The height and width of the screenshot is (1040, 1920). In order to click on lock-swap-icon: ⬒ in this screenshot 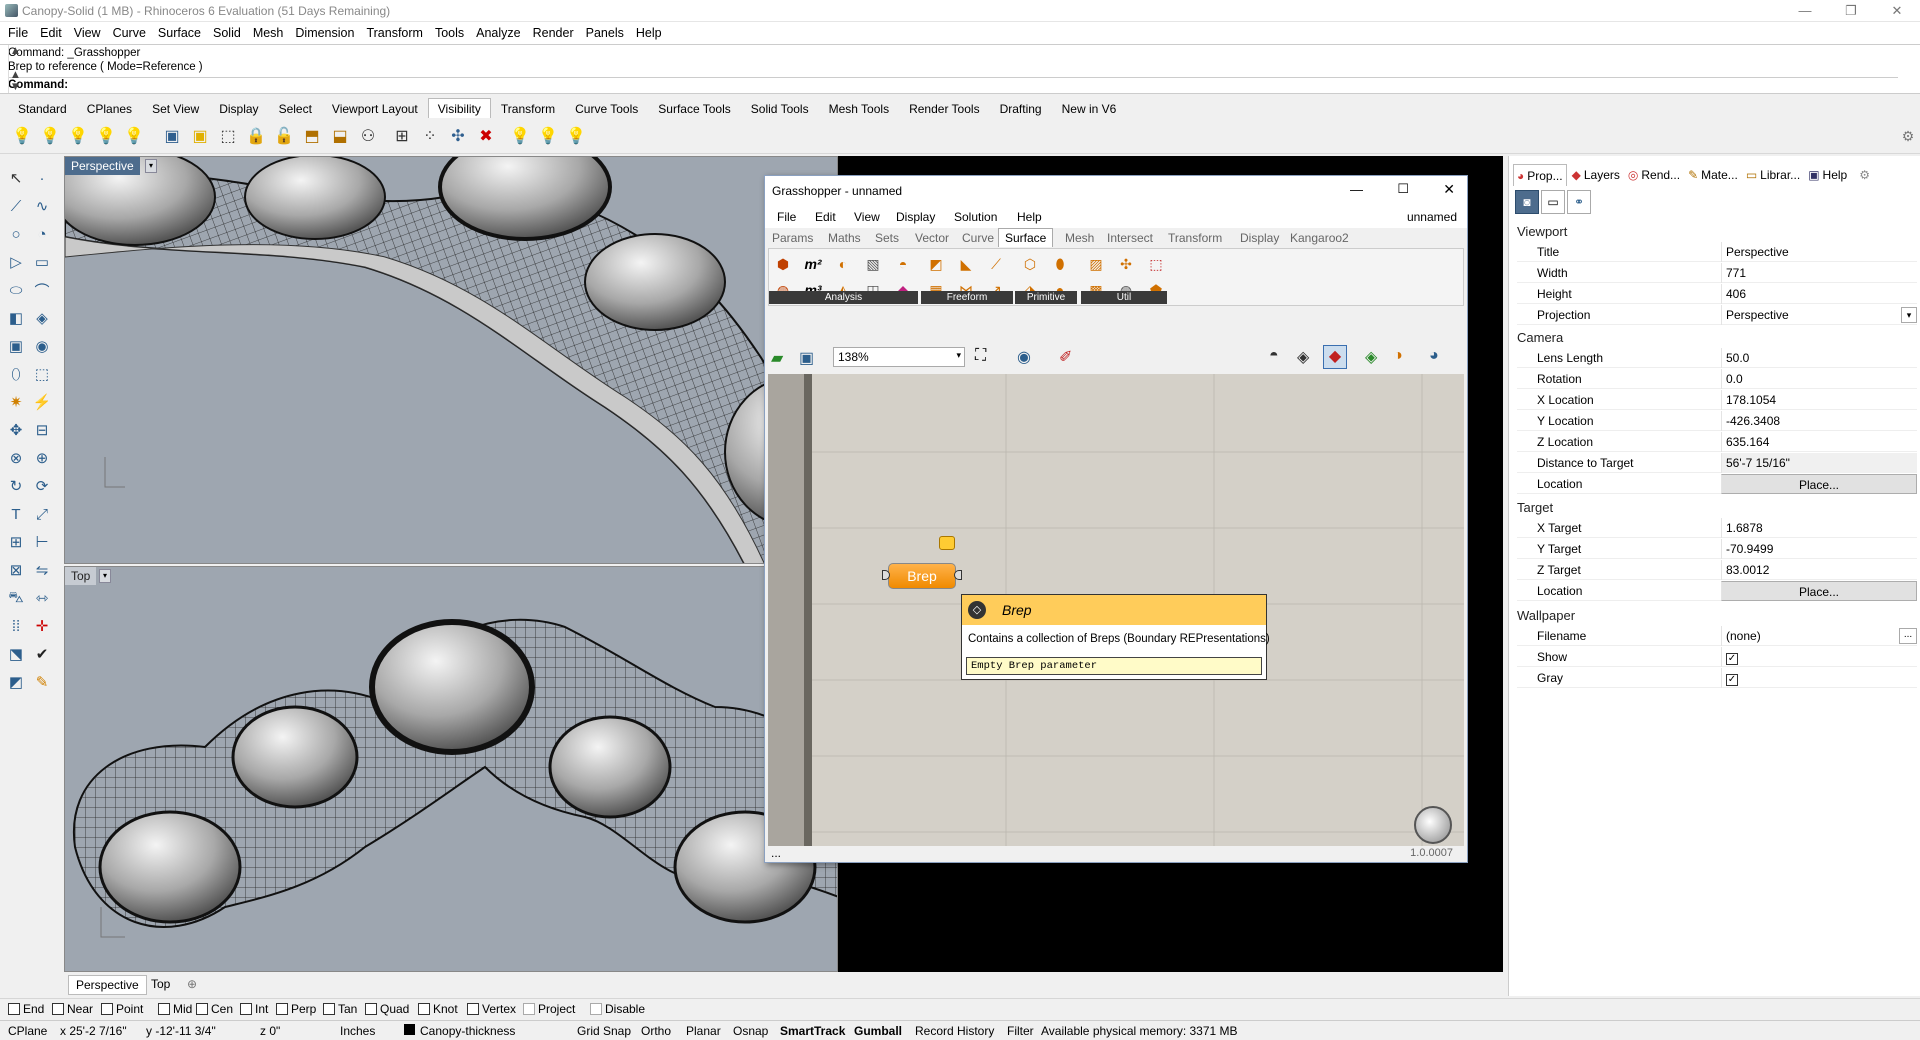, I will do `click(312, 136)`.